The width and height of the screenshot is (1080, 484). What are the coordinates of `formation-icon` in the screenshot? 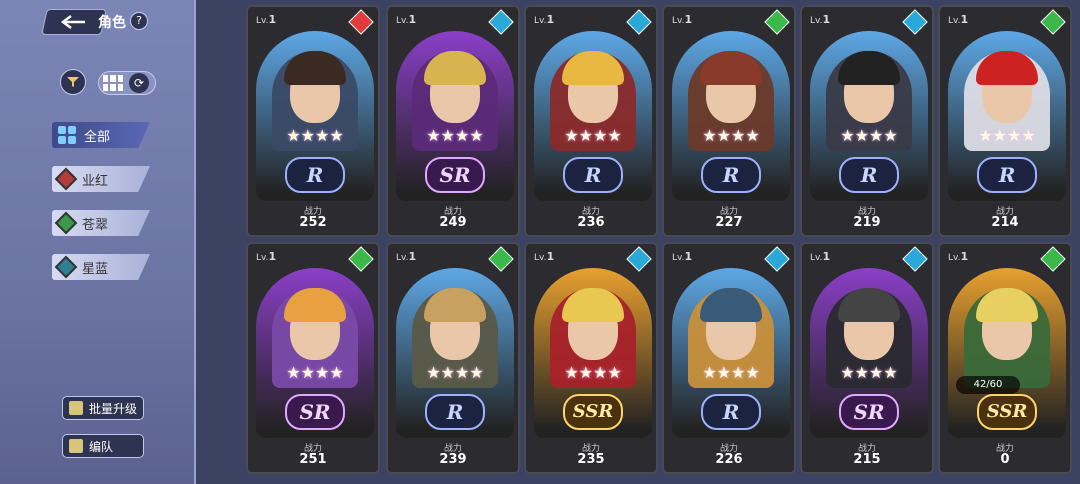 It's located at (76, 446).